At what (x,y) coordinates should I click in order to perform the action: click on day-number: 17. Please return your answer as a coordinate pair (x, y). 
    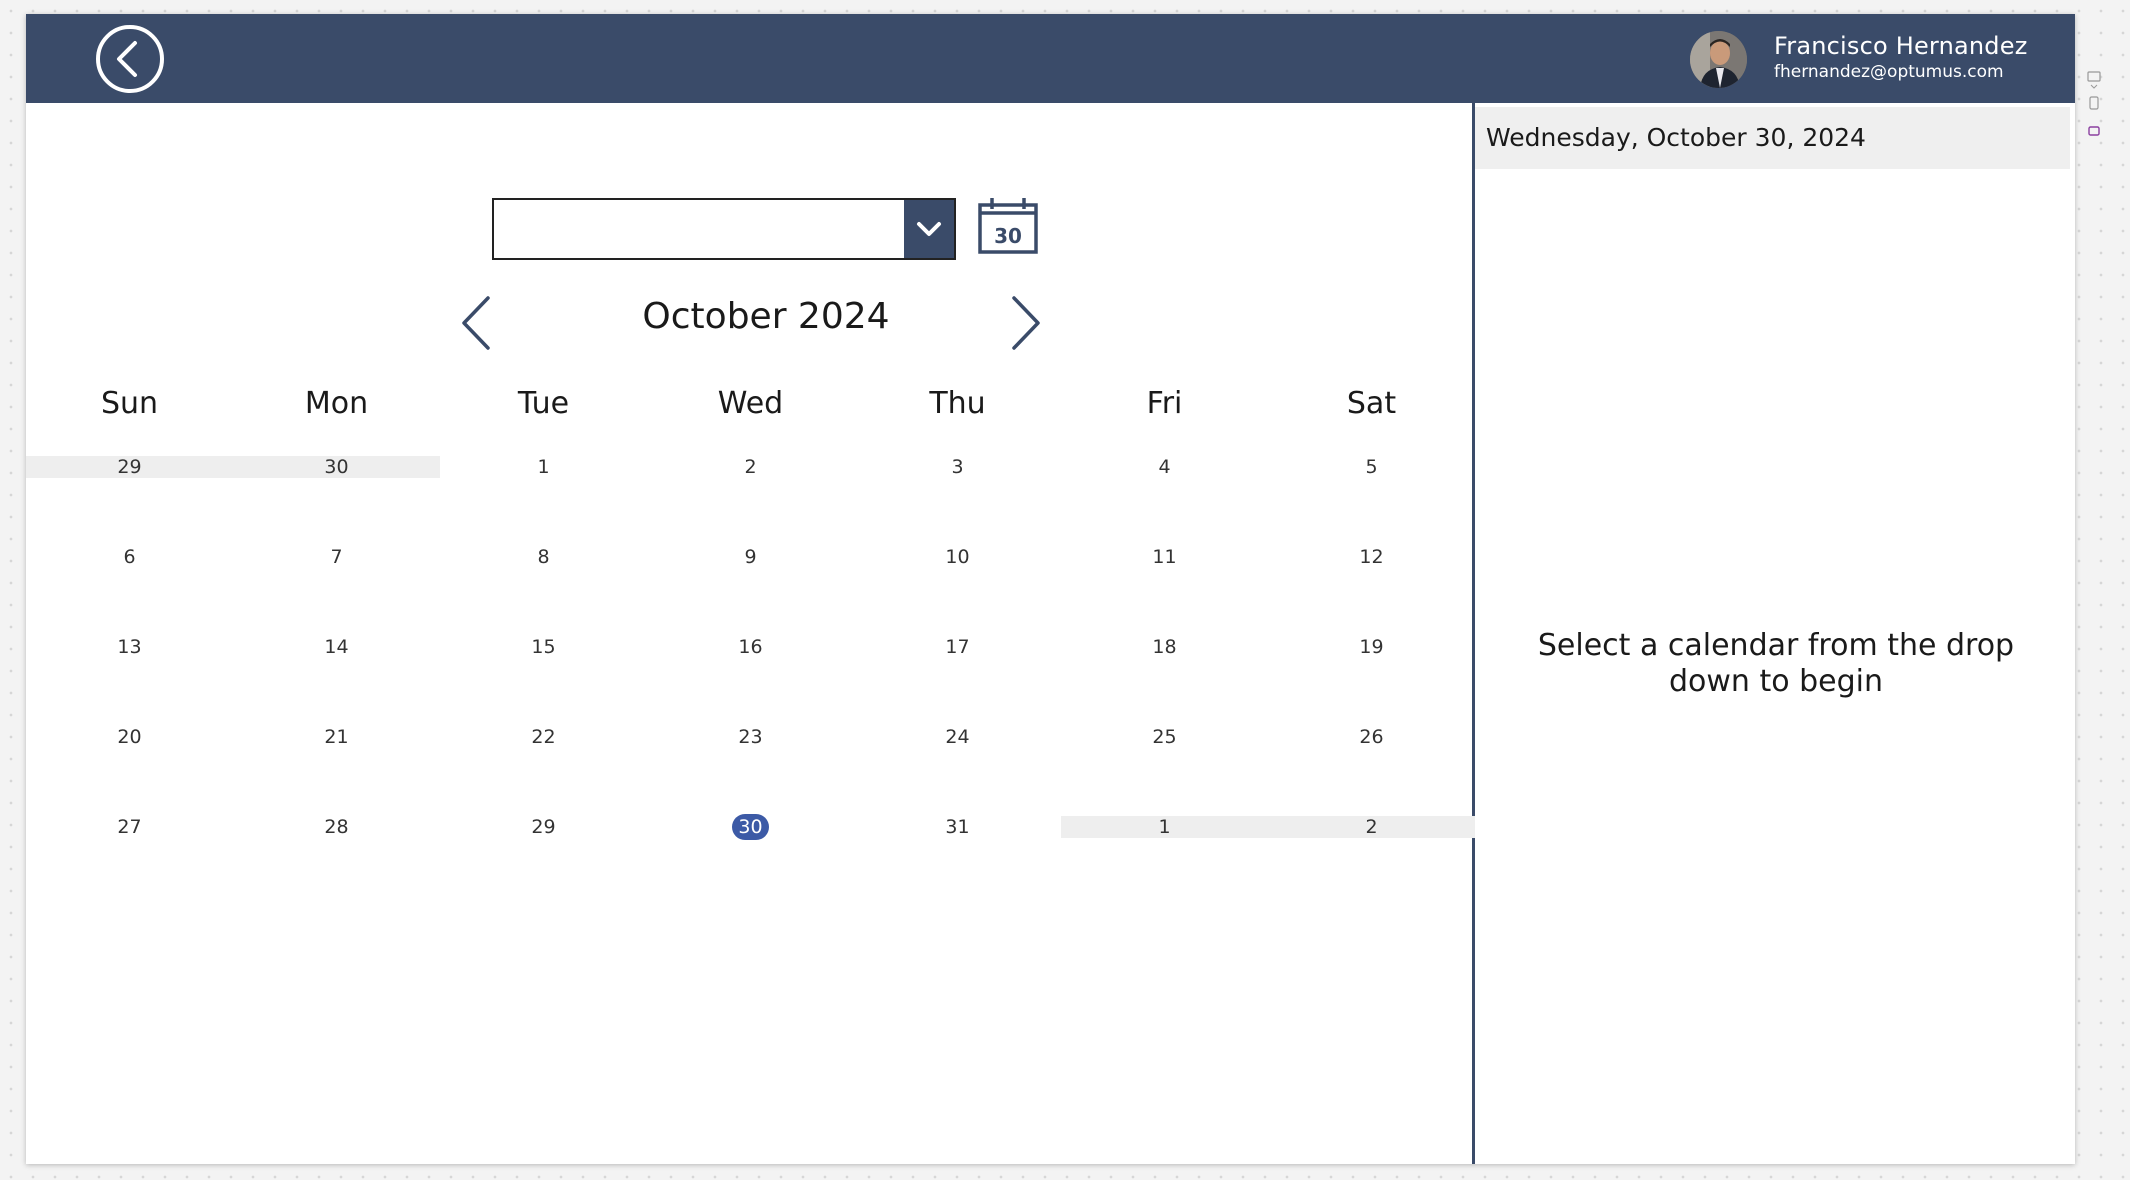
    Looking at the image, I should click on (957, 647).